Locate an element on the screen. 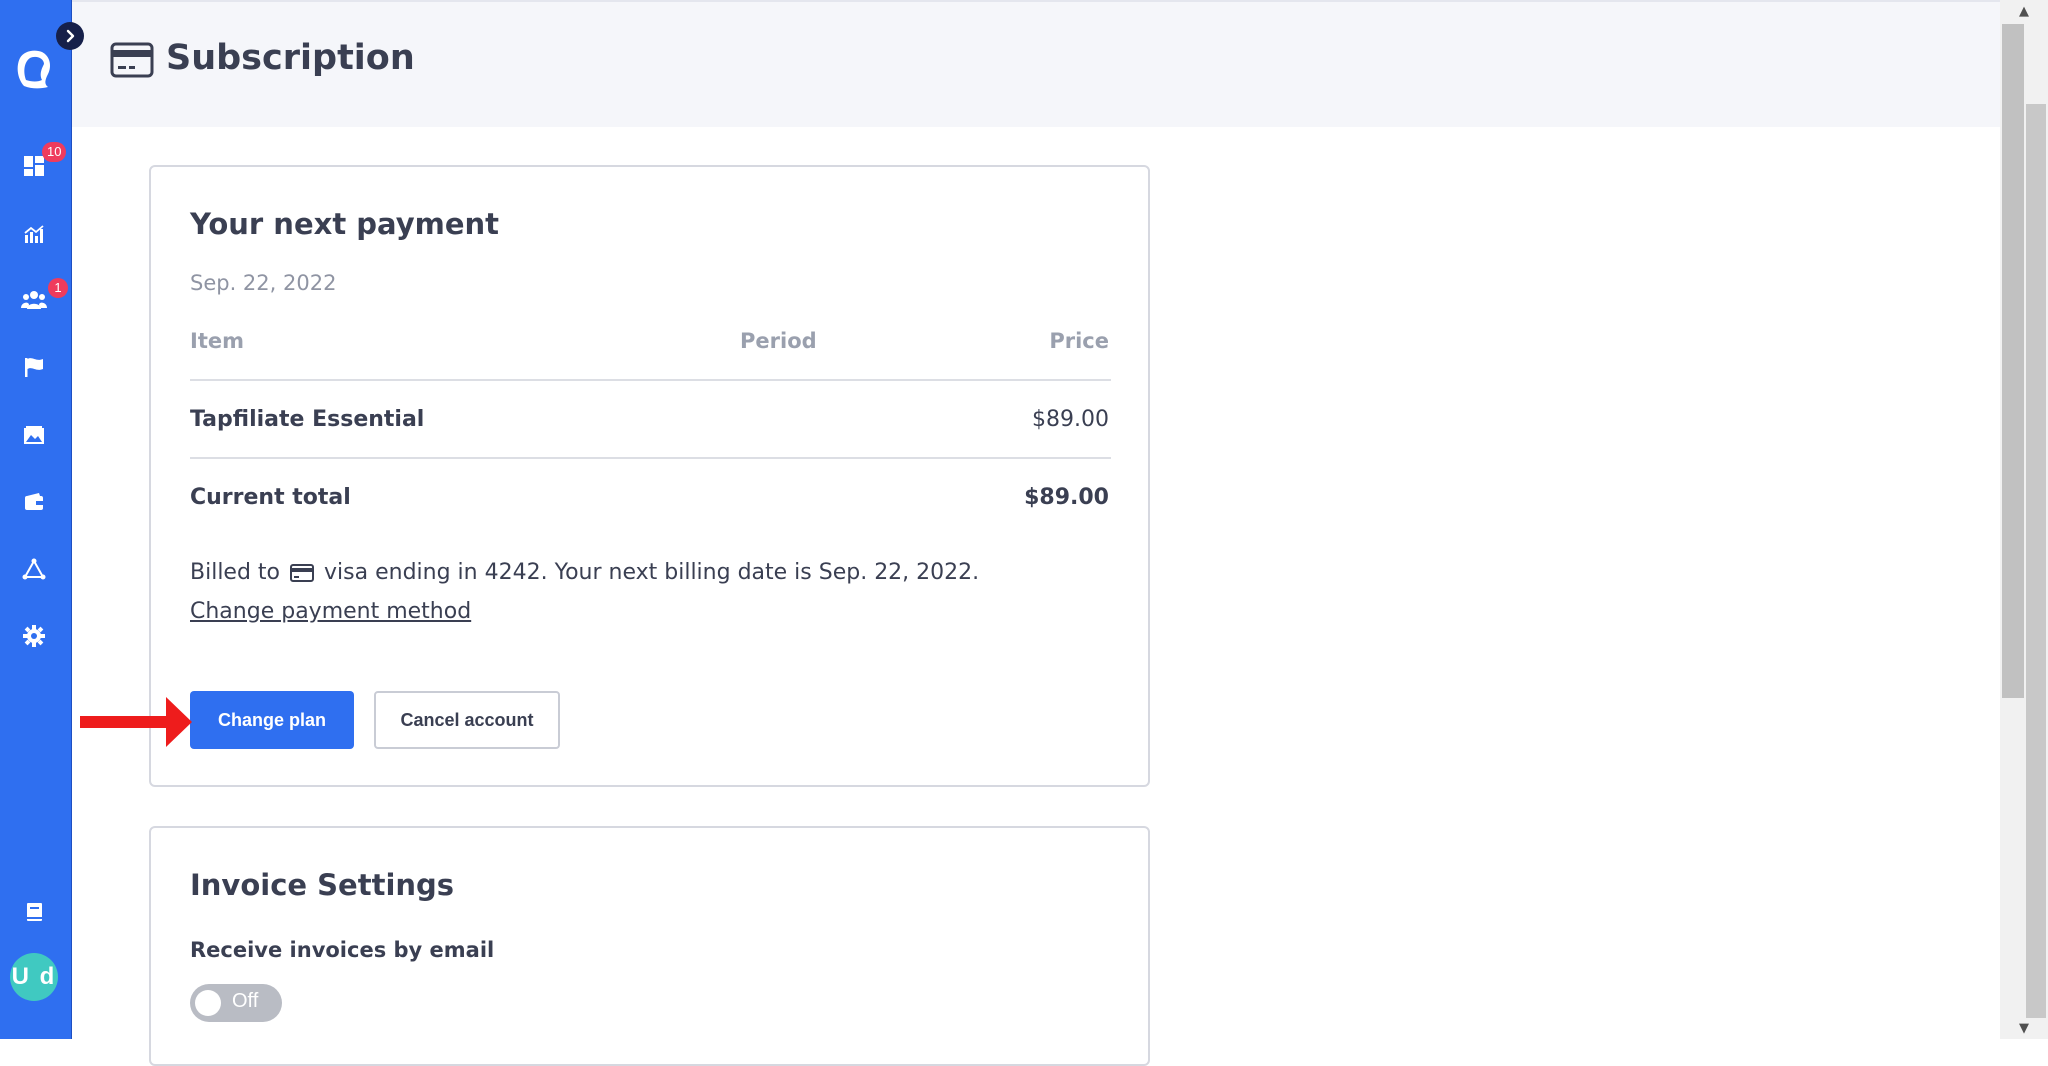 This screenshot has height=1066, width=2048. book-icon is located at coordinates (34, 912).